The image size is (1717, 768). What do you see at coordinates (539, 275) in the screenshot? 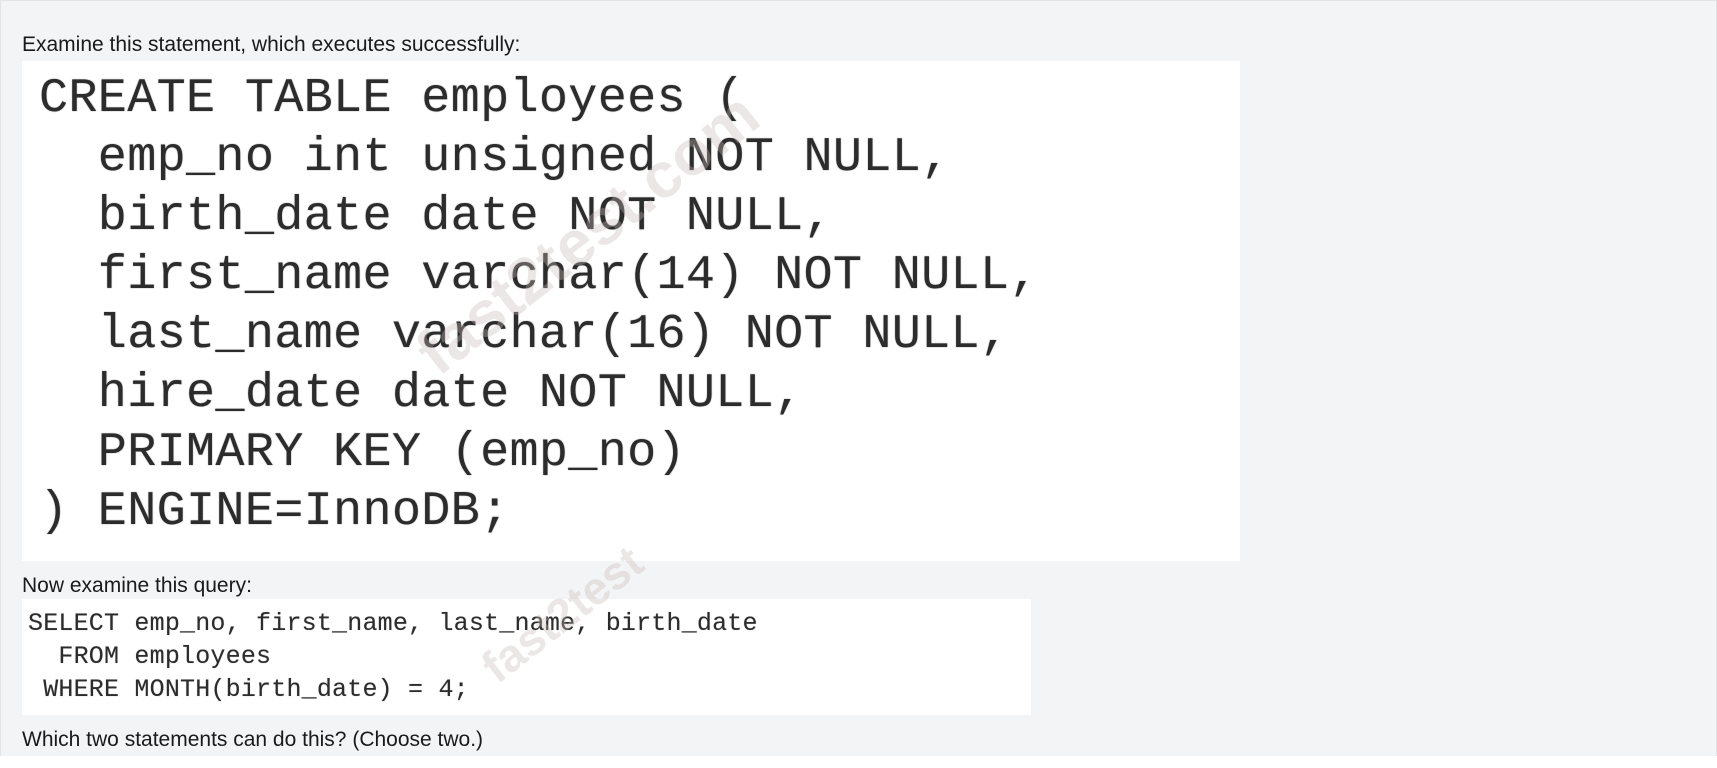
I see `create-line-4: first_name varchar(14) NOT NULL,` at bounding box center [539, 275].